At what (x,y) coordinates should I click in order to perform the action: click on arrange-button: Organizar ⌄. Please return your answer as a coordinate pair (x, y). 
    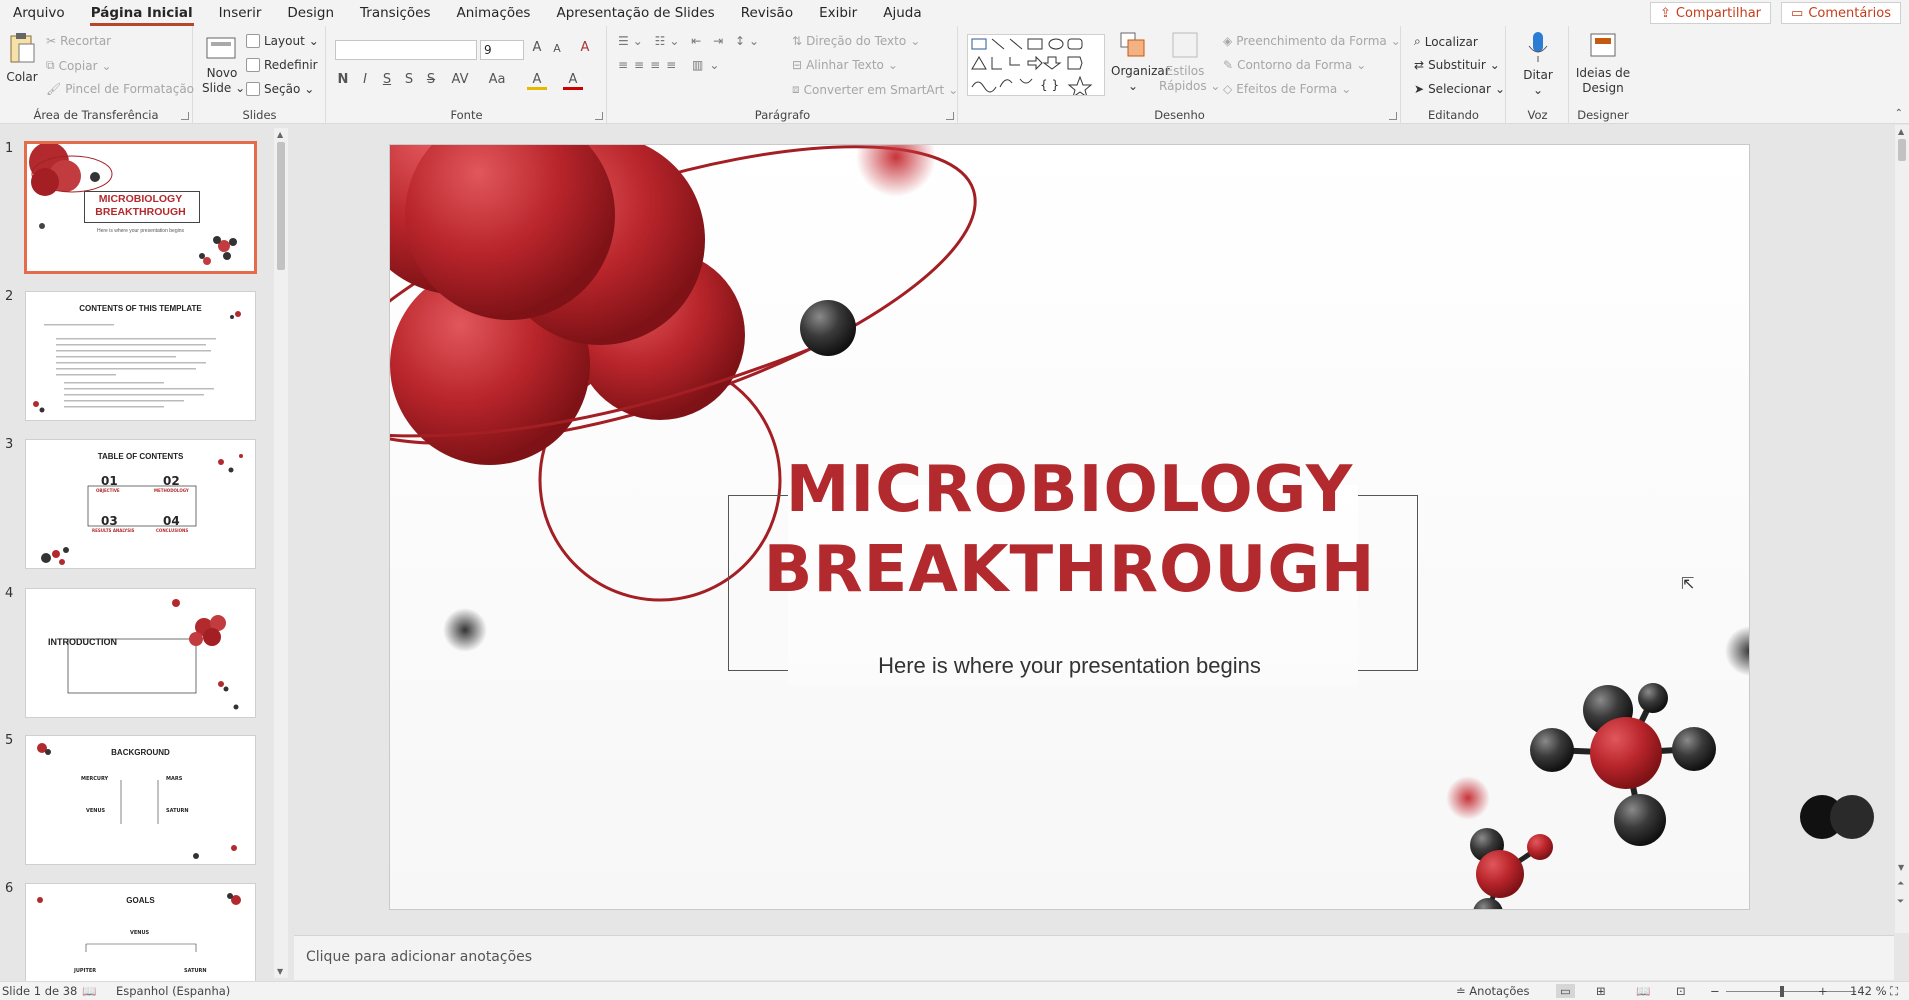
    Looking at the image, I should click on (1140, 62).